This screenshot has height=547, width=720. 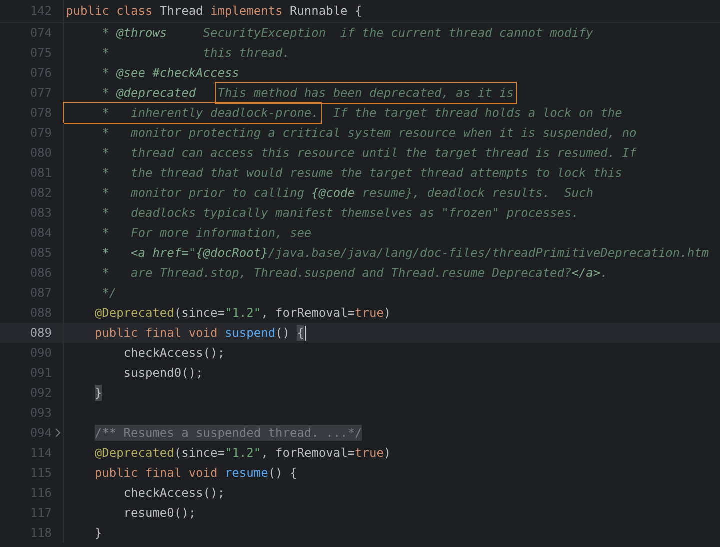 What do you see at coordinates (340, 213) in the screenshot?
I see `code-line: * deadlocks typically manifest themselves as "frozen" processes.` at bounding box center [340, 213].